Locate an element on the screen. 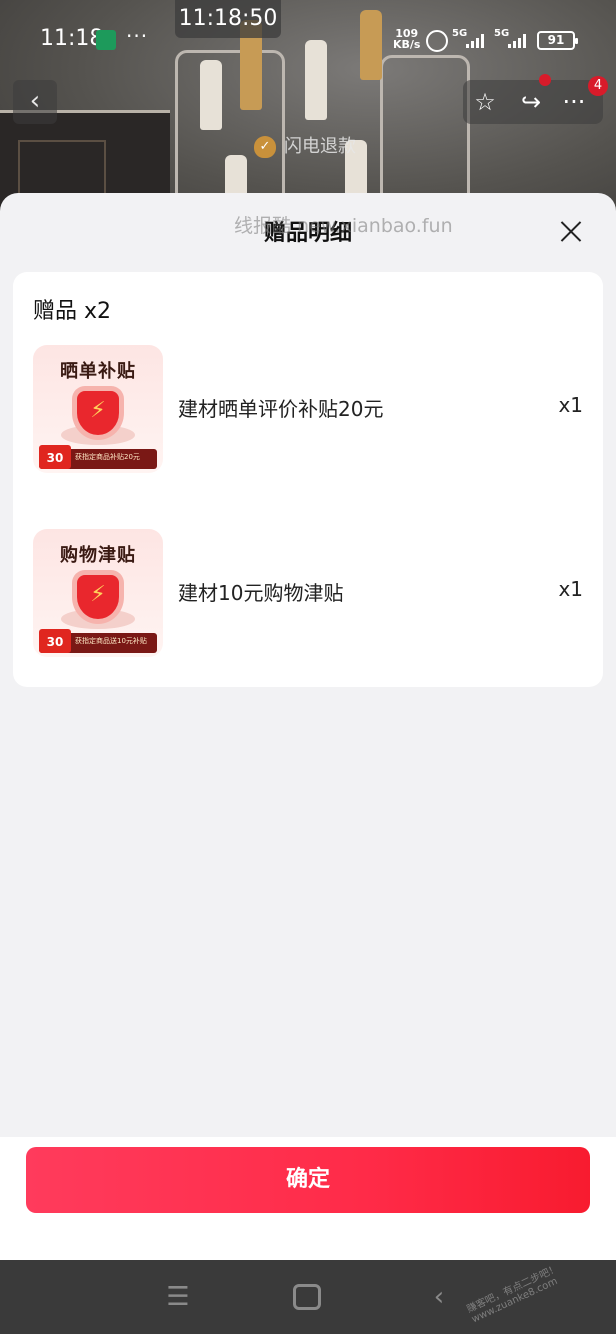 The image size is (616, 1334). refund-text: 闪电退款 is located at coordinates (320, 146).